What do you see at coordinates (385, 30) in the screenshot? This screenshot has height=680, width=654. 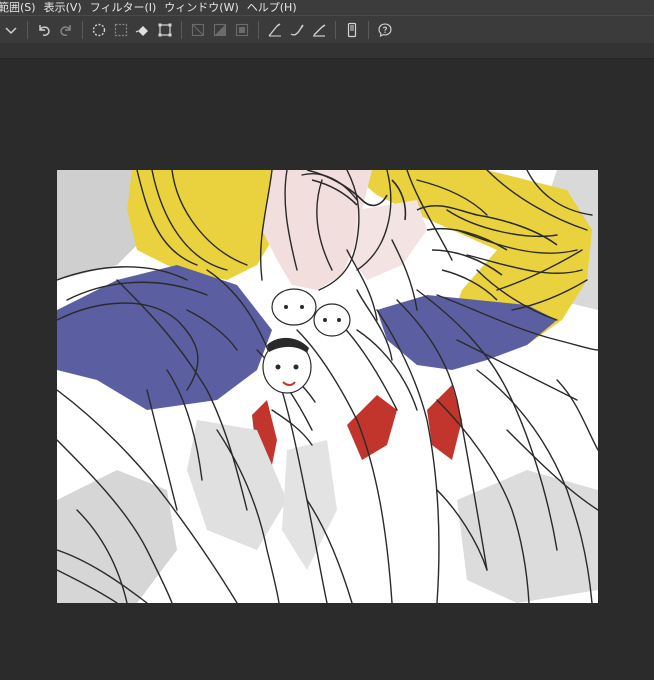 I see `help-icon` at bounding box center [385, 30].